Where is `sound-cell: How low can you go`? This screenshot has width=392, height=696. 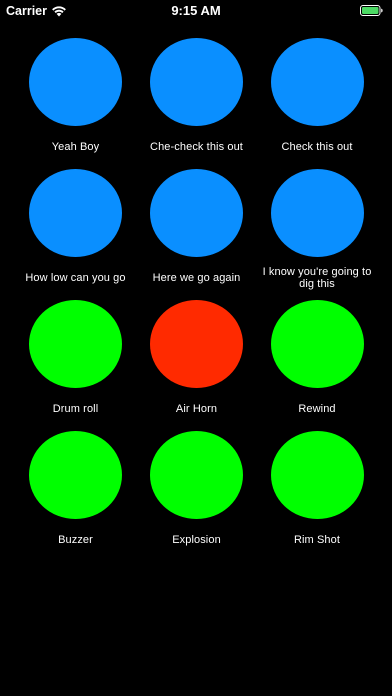
sound-cell: How low can you go is located at coordinates (75, 230).